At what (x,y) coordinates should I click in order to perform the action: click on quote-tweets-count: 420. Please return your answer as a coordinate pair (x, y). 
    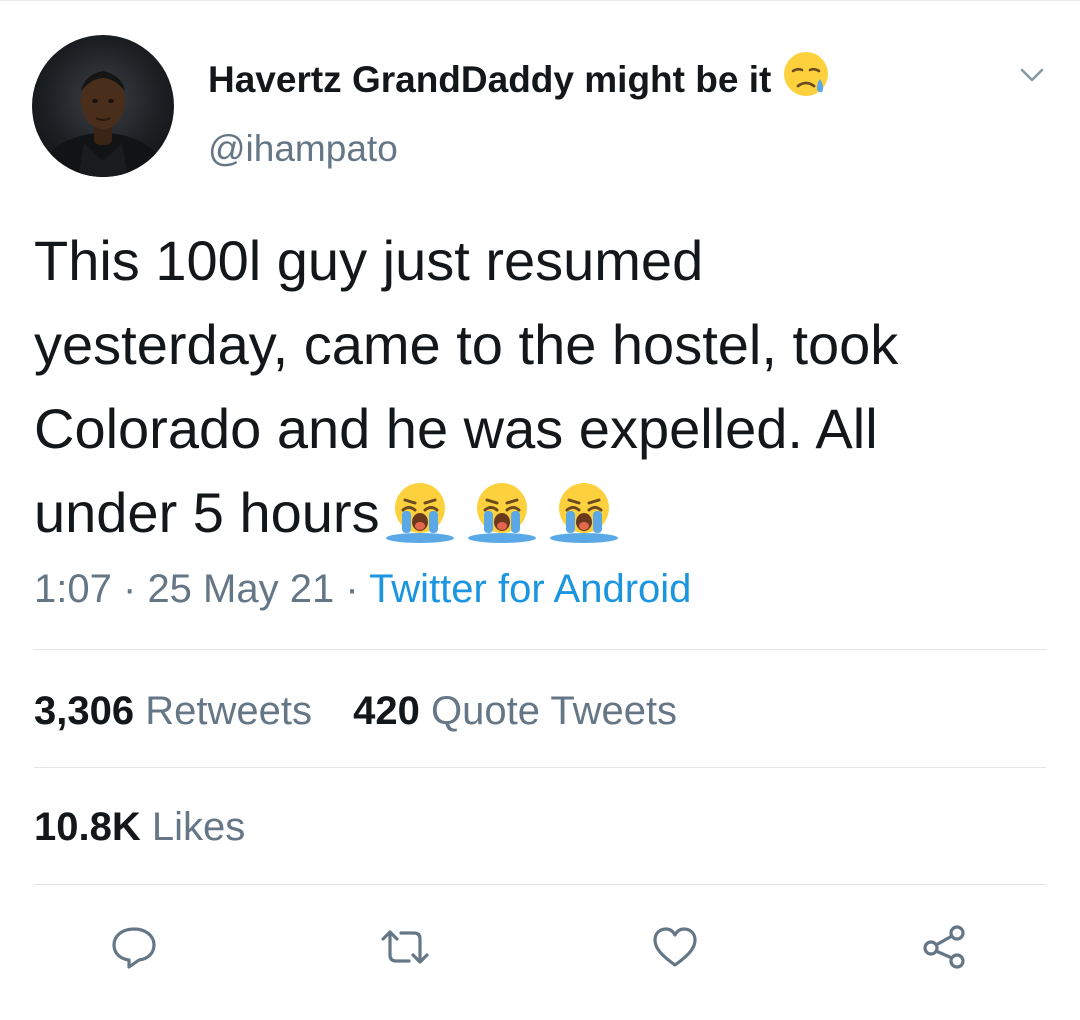
    Looking at the image, I should click on (386, 711).